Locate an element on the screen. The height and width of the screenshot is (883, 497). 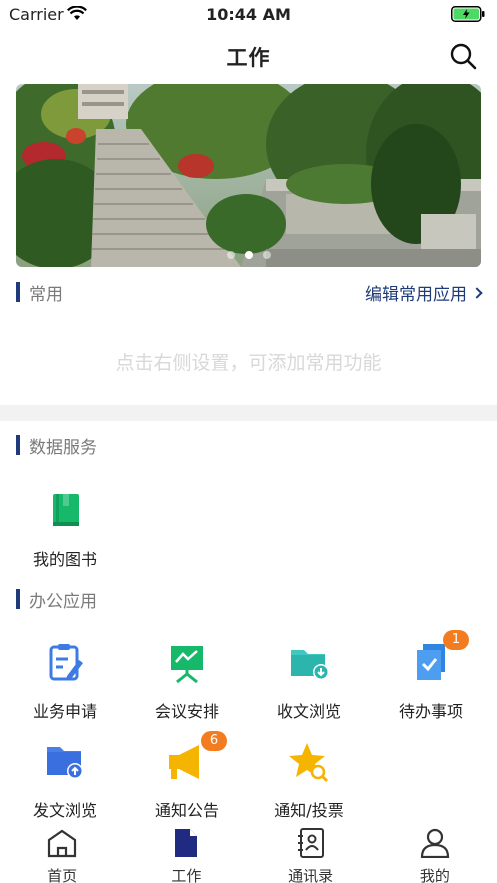
app-label: 我的图书 is located at coordinates (64, 559).